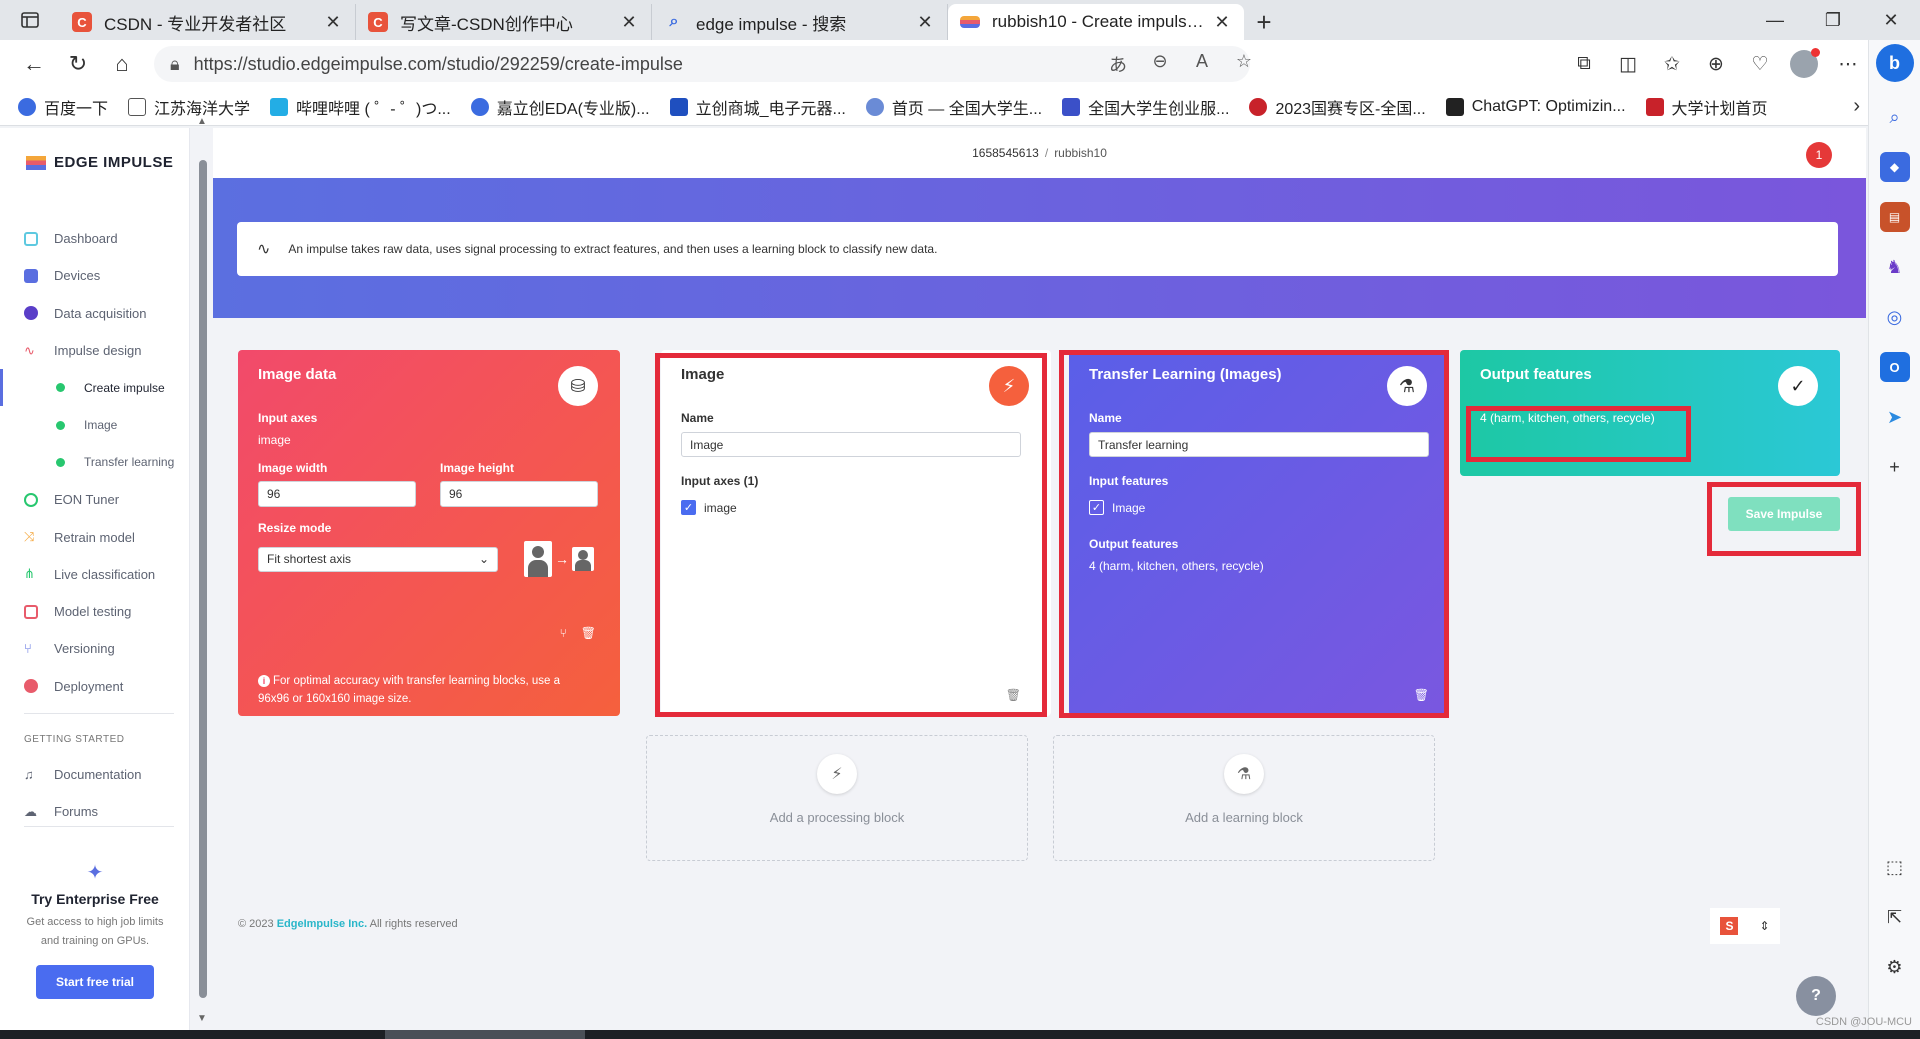  Describe the element at coordinates (1894, 63) in the screenshot. I see `bing-icon: b` at that location.